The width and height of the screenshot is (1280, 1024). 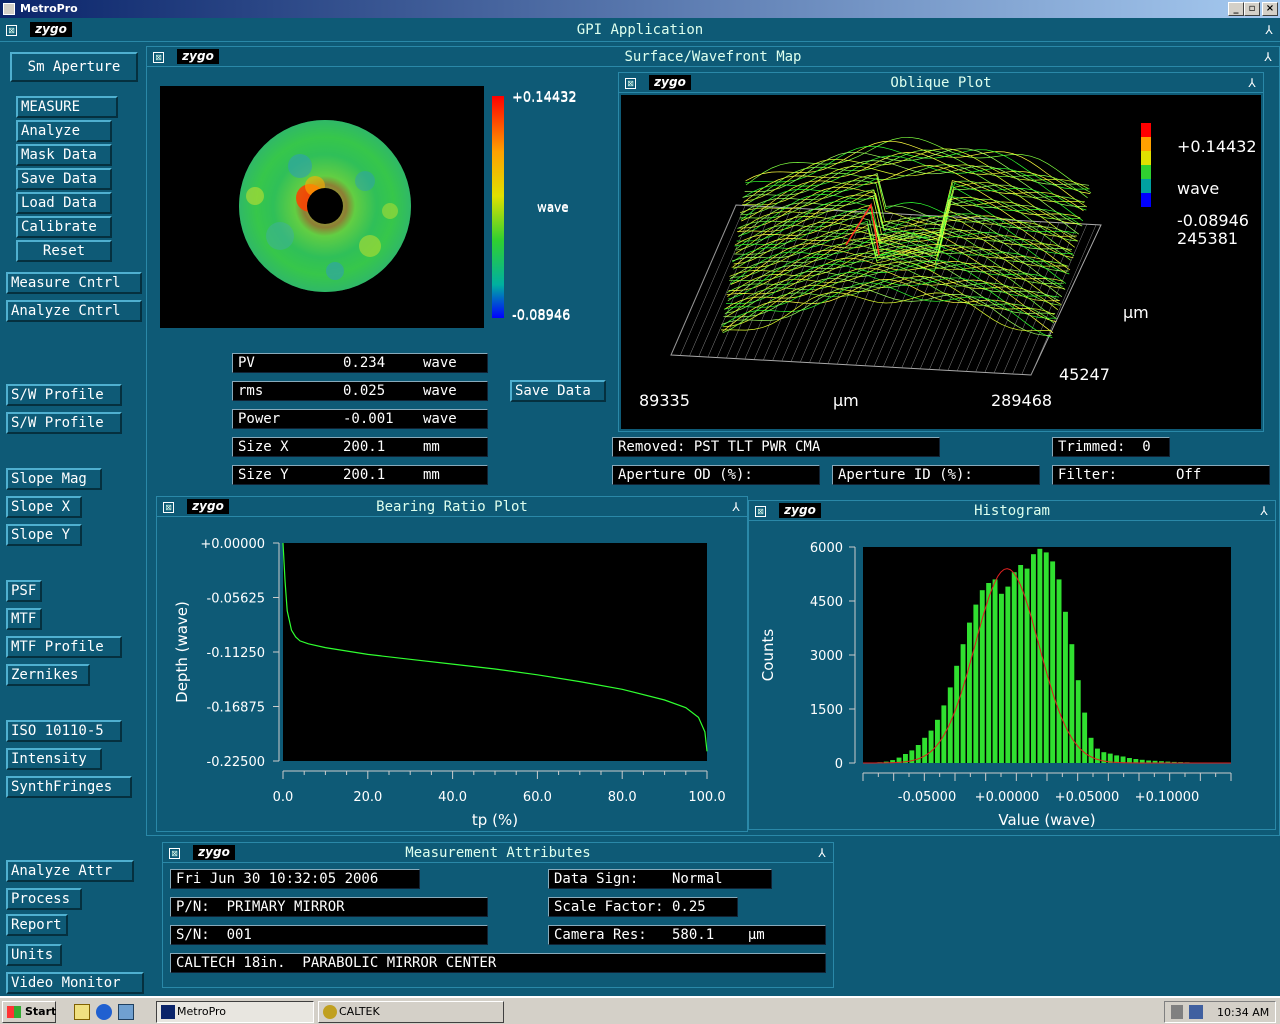 I want to click on x-tick-label: 20.0, so click(x=367, y=797).